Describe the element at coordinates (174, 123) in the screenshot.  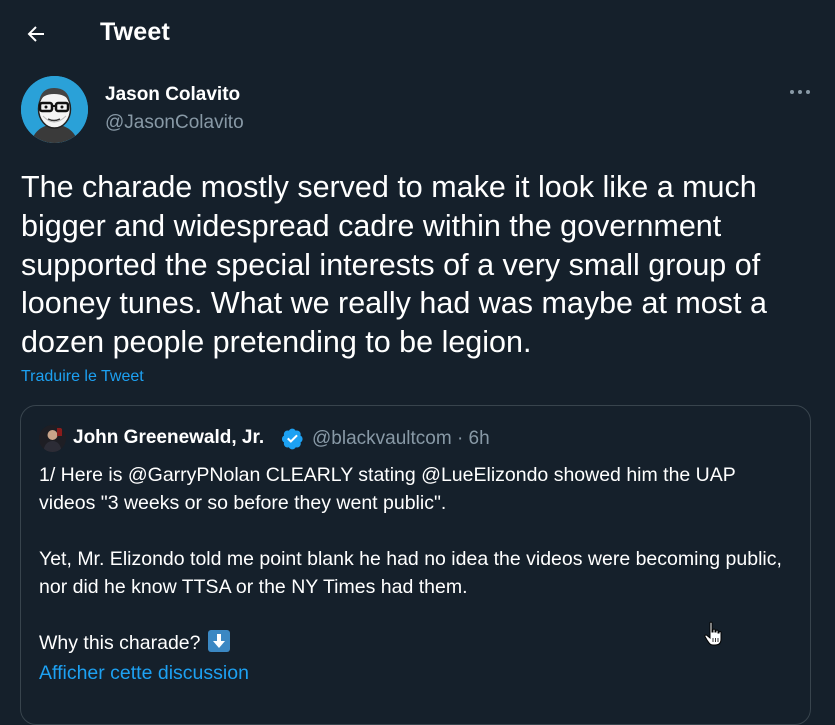
I see `author-handle: @JasonColavito` at that location.